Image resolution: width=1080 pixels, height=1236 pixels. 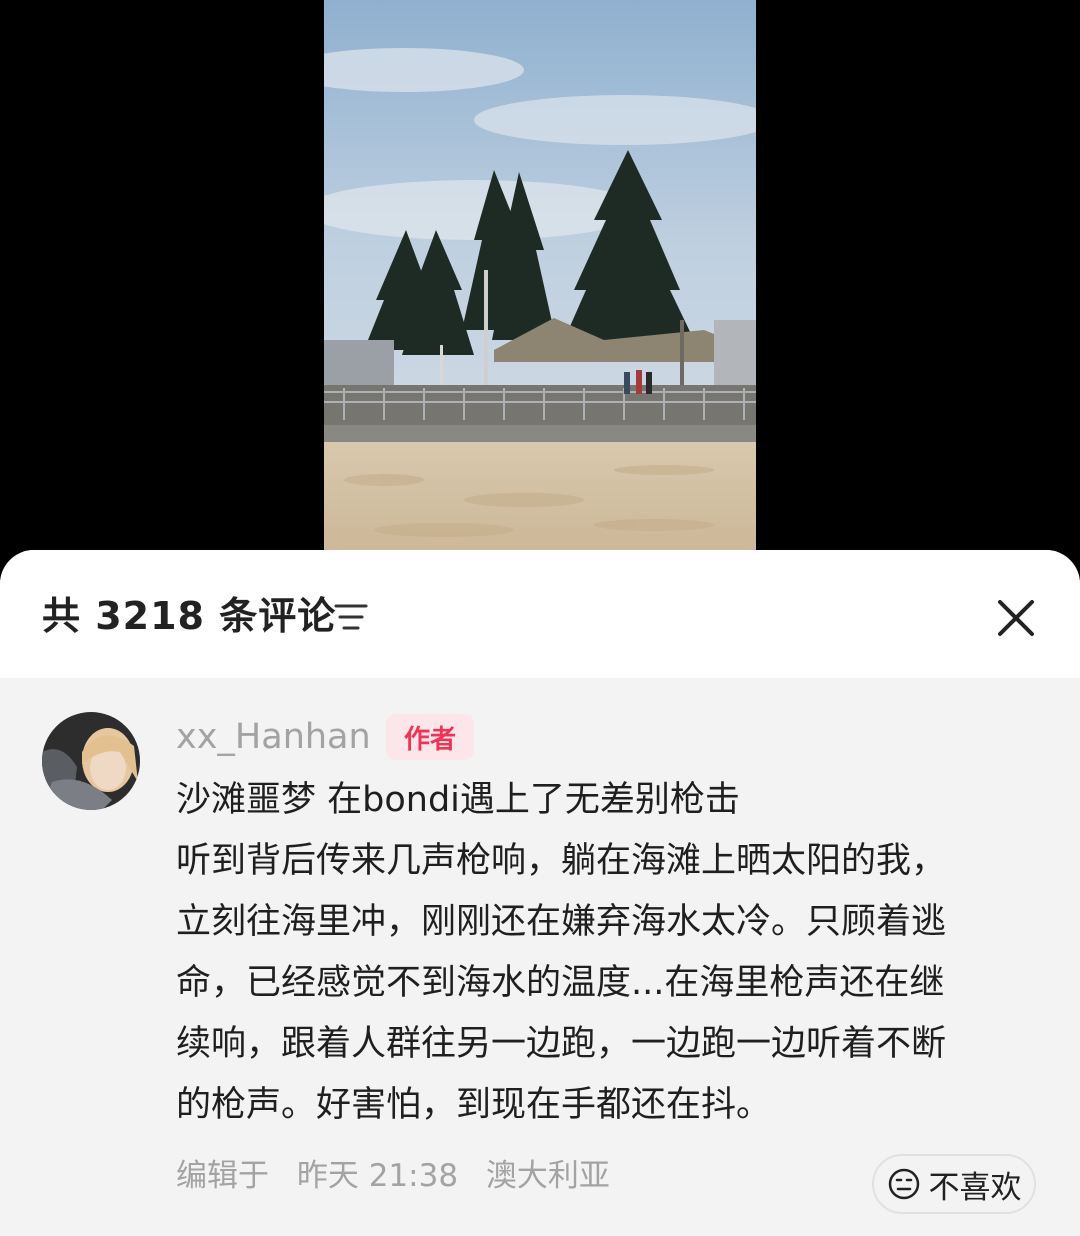 I want to click on edited-label: 编辑于, so click(x=222, y=1176).